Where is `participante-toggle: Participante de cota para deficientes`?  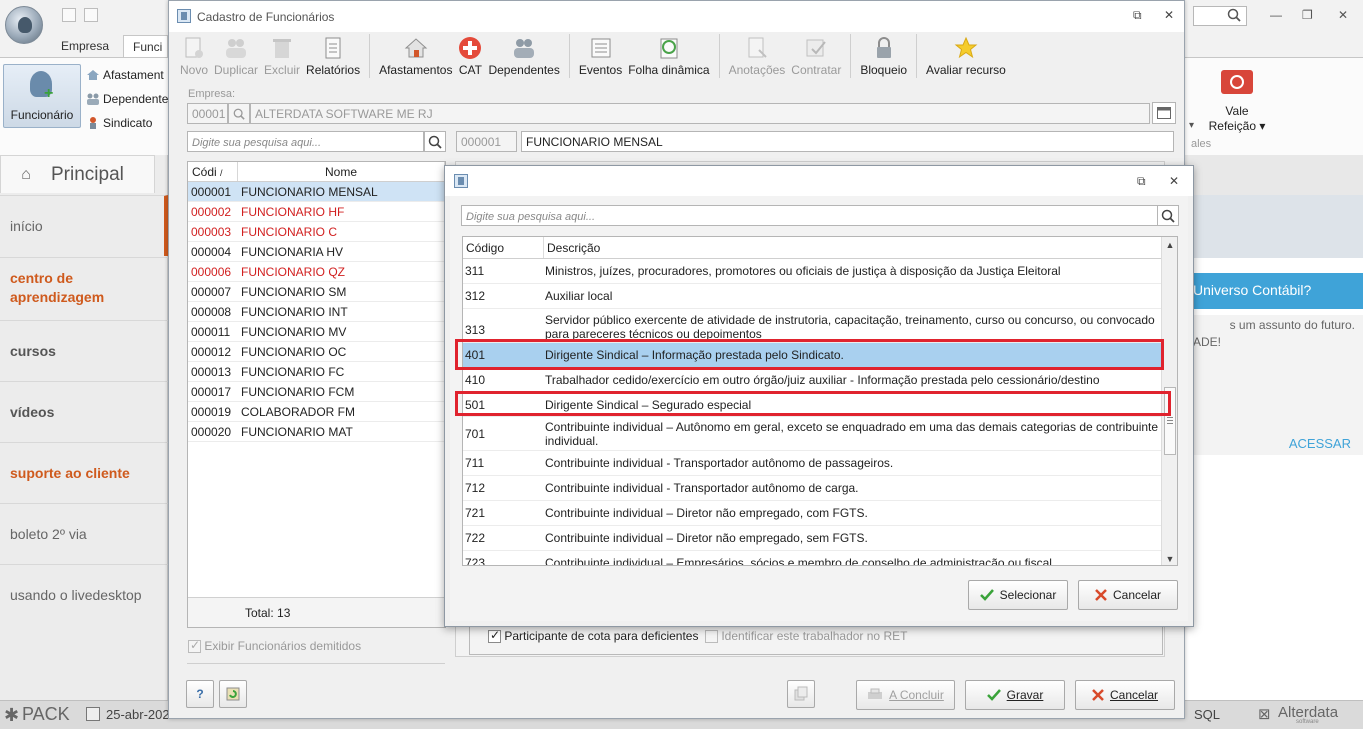 participante-toggle: Participante de cota para deficientes is located at coordinates (593, 636).